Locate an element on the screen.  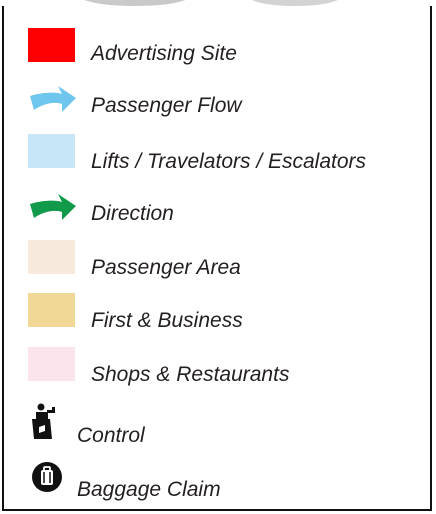
advertising-site-swatch is located at coordinates (51, 45).